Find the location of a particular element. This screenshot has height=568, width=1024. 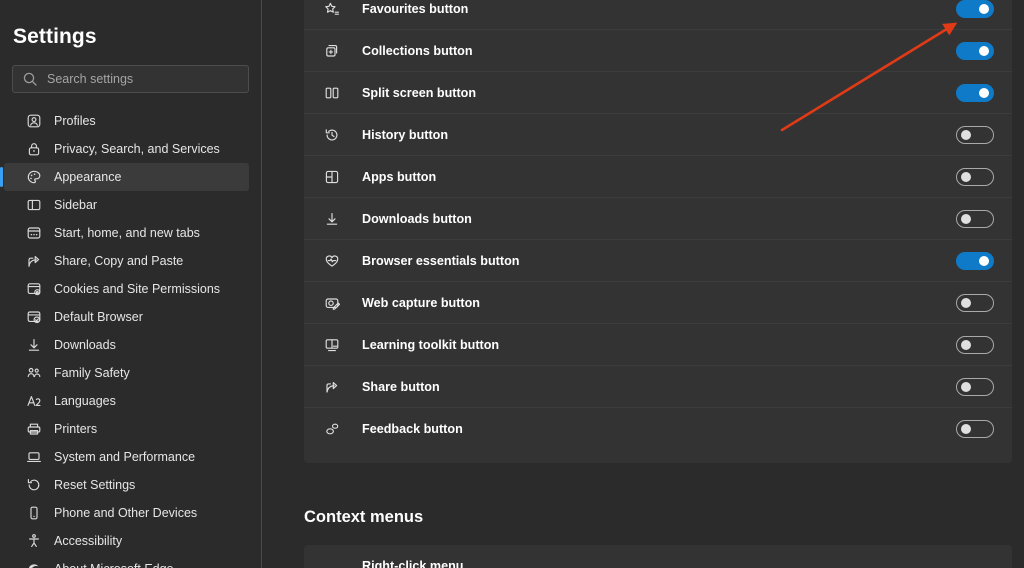

sidebar-item-share-copy-and-paste: Share, Copy and Paste is located at coordinates (126, 261).